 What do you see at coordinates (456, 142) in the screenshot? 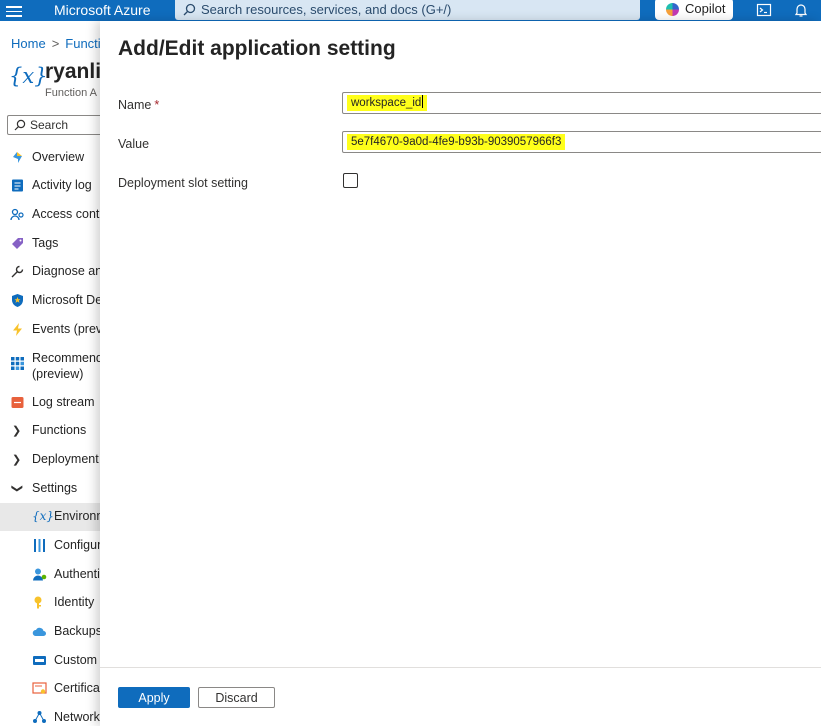
I see `value-input-value: 5e7f4670-9a0d-4fe9-b93b-9039057966f3` at bounding box center [456, 142].